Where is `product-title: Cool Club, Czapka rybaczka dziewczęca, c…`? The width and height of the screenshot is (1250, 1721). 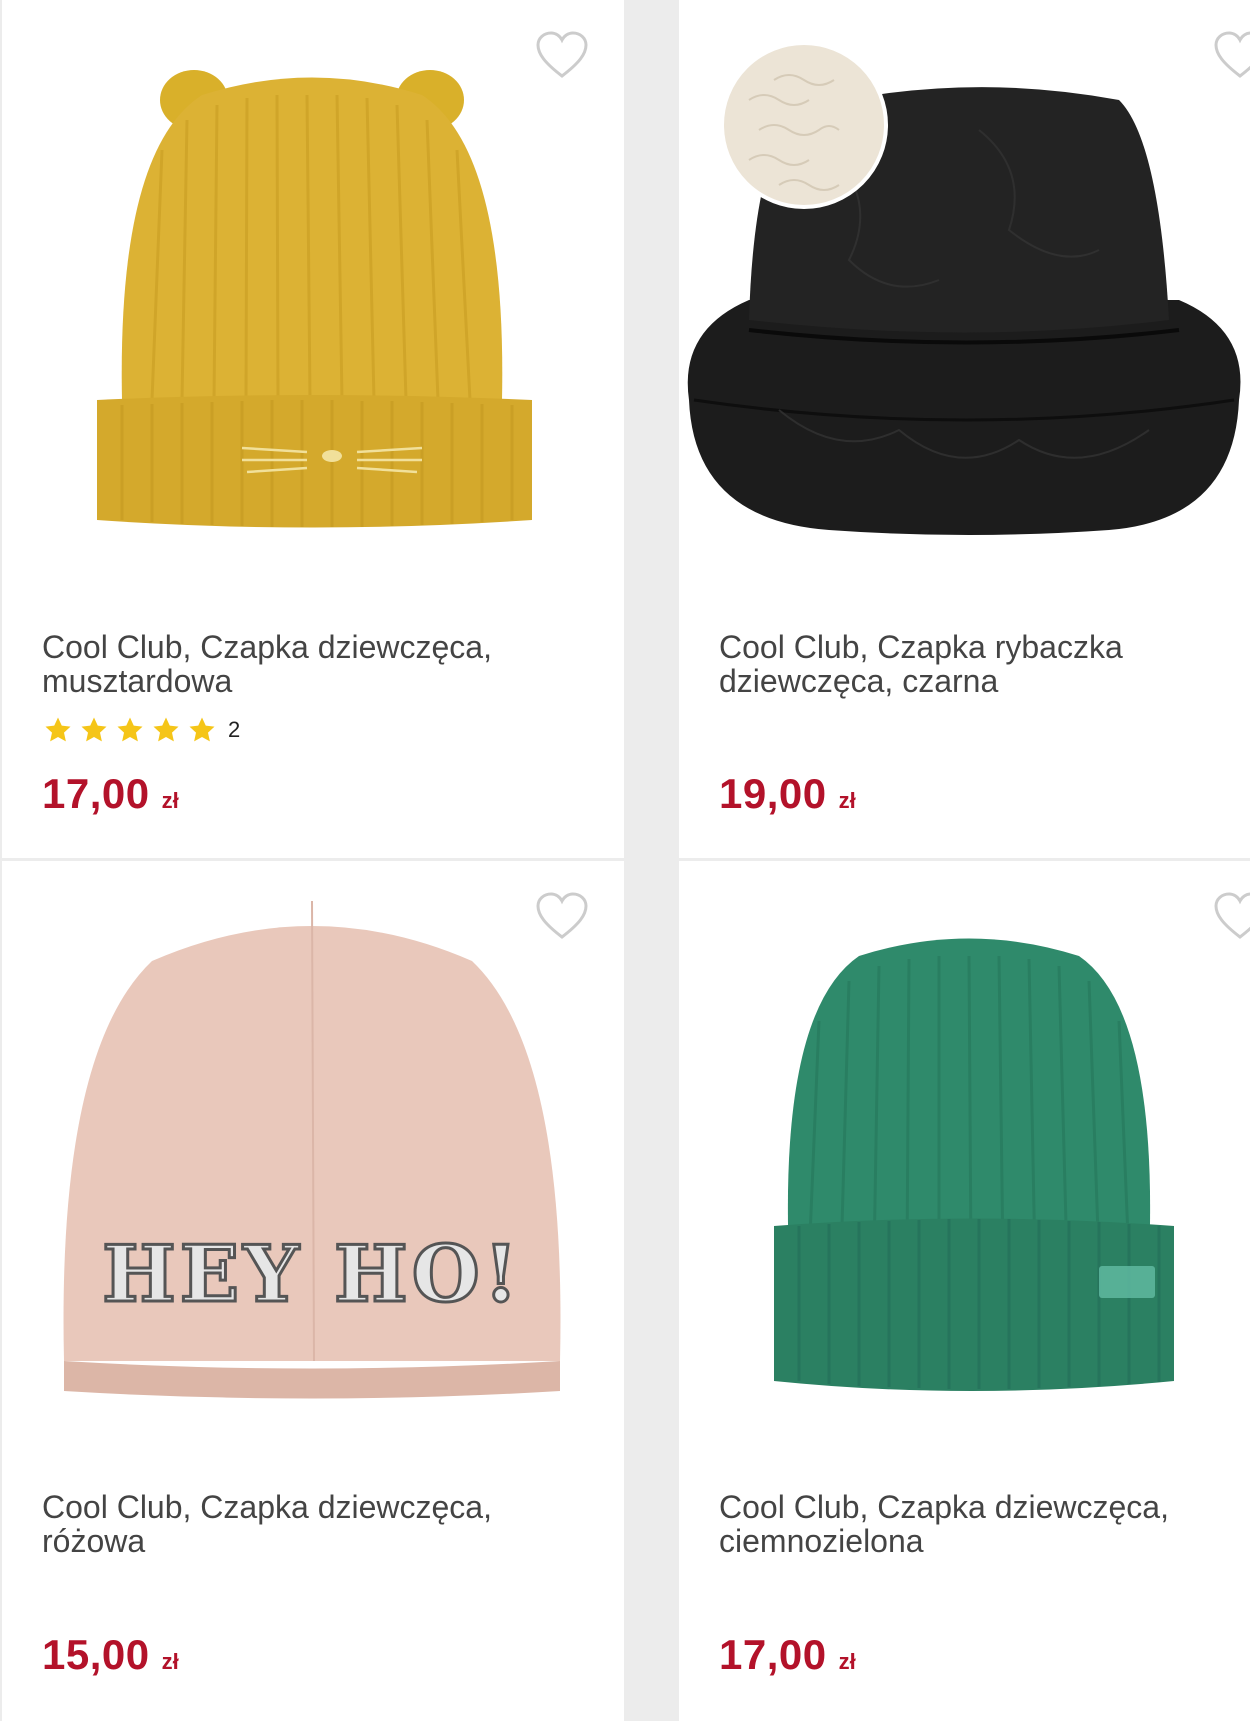
product-title: Cool Club, Czapka rybaczka dziewczęca, c… is located at coordinates (979, 664).